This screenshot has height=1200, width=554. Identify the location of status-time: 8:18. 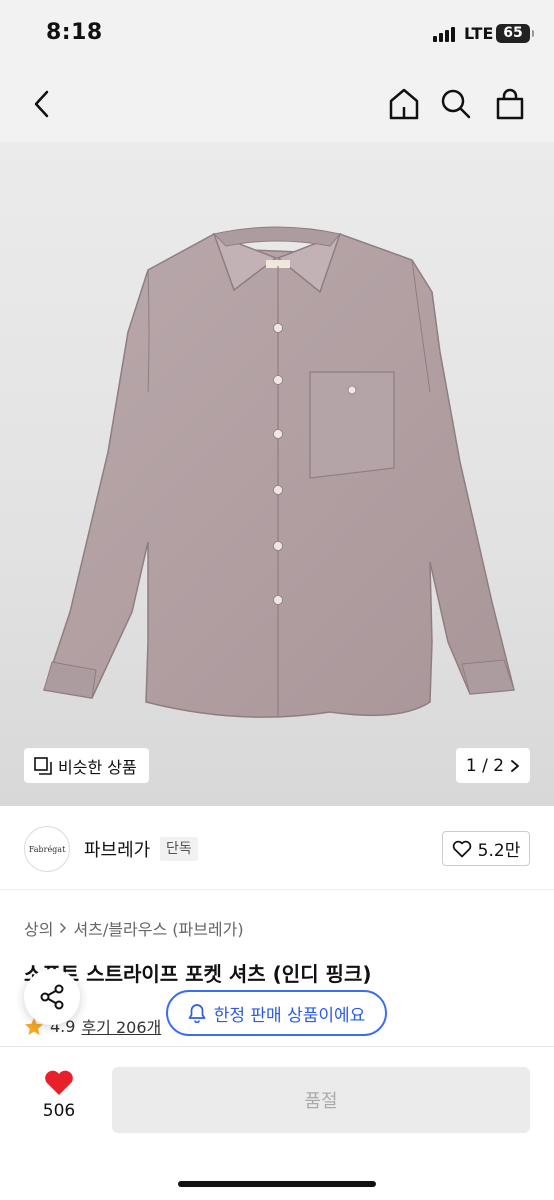
(74, 32).